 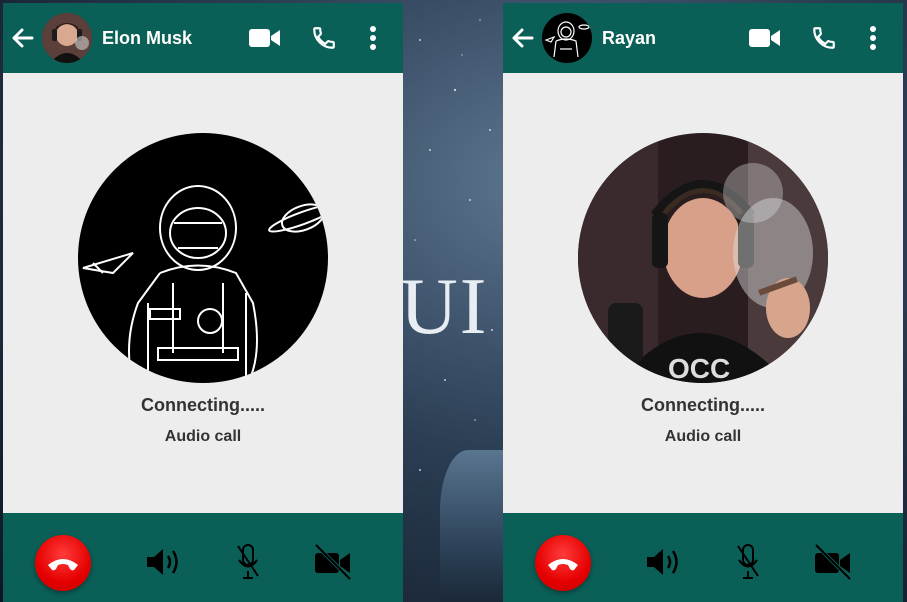 I want to click on contact-avatar-large: OCC, so click(x=703, y=258).